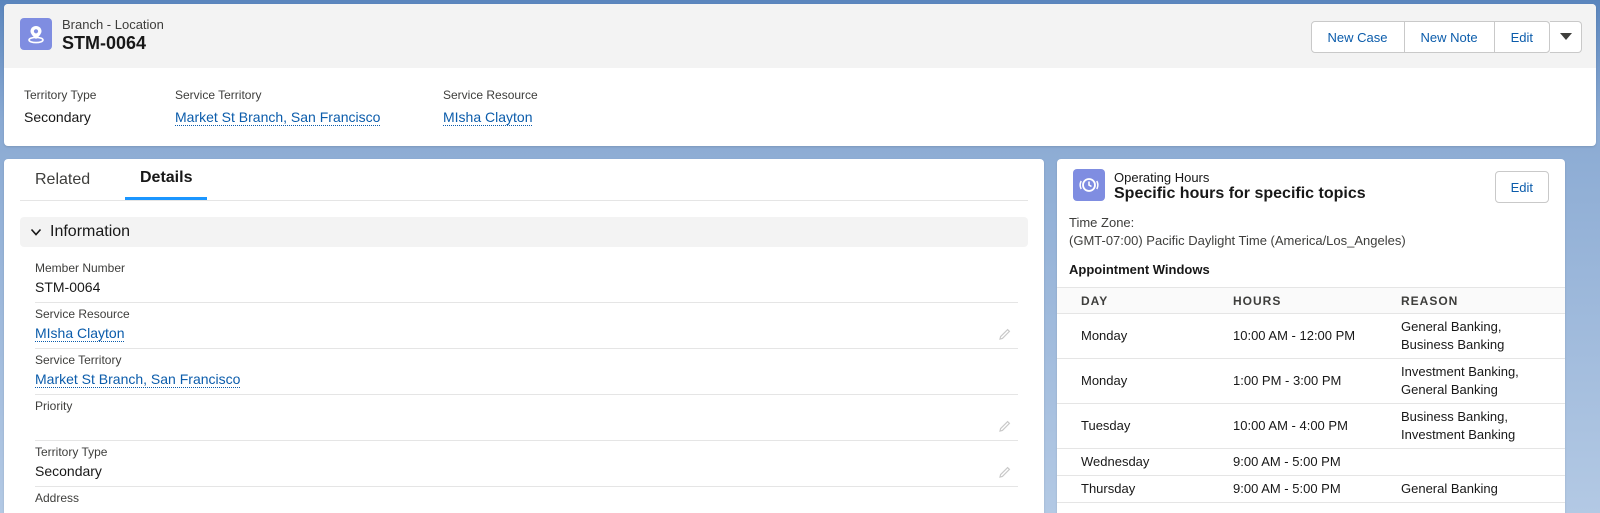 The width and height of the screenshot is (1600, 513). I want to click on field-address: Address, so click(526, 500).